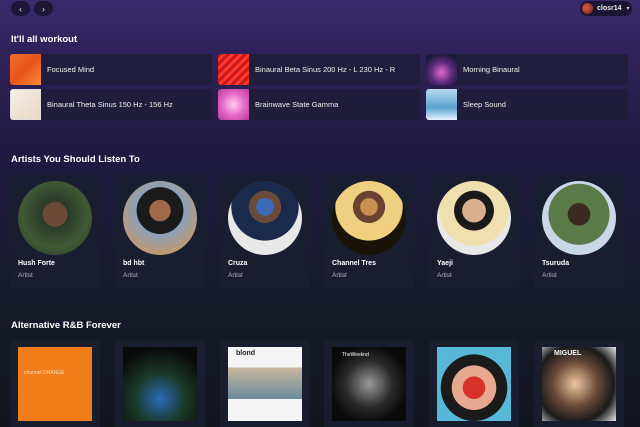  What do you see at coordinates (134, 263) in the screenshot?
I see `artist-name: bd hbt` at bounding box center [134, 263].